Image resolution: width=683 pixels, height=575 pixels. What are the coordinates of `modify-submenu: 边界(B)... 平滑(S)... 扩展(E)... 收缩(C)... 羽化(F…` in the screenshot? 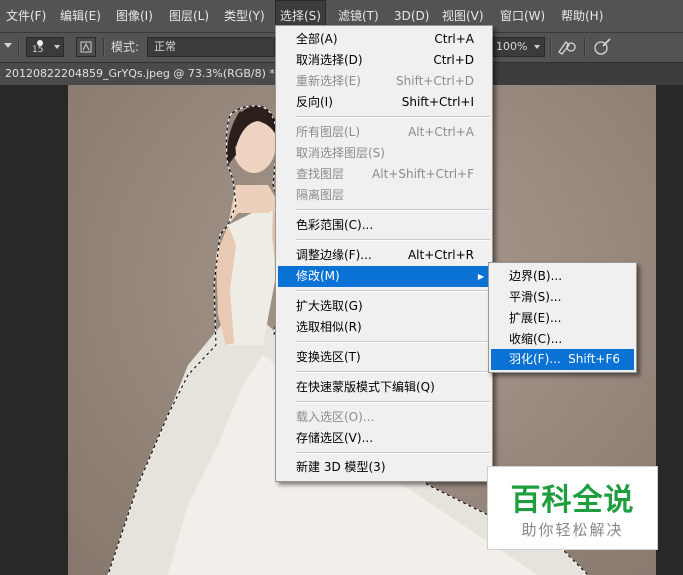 It's located at (562, 317).